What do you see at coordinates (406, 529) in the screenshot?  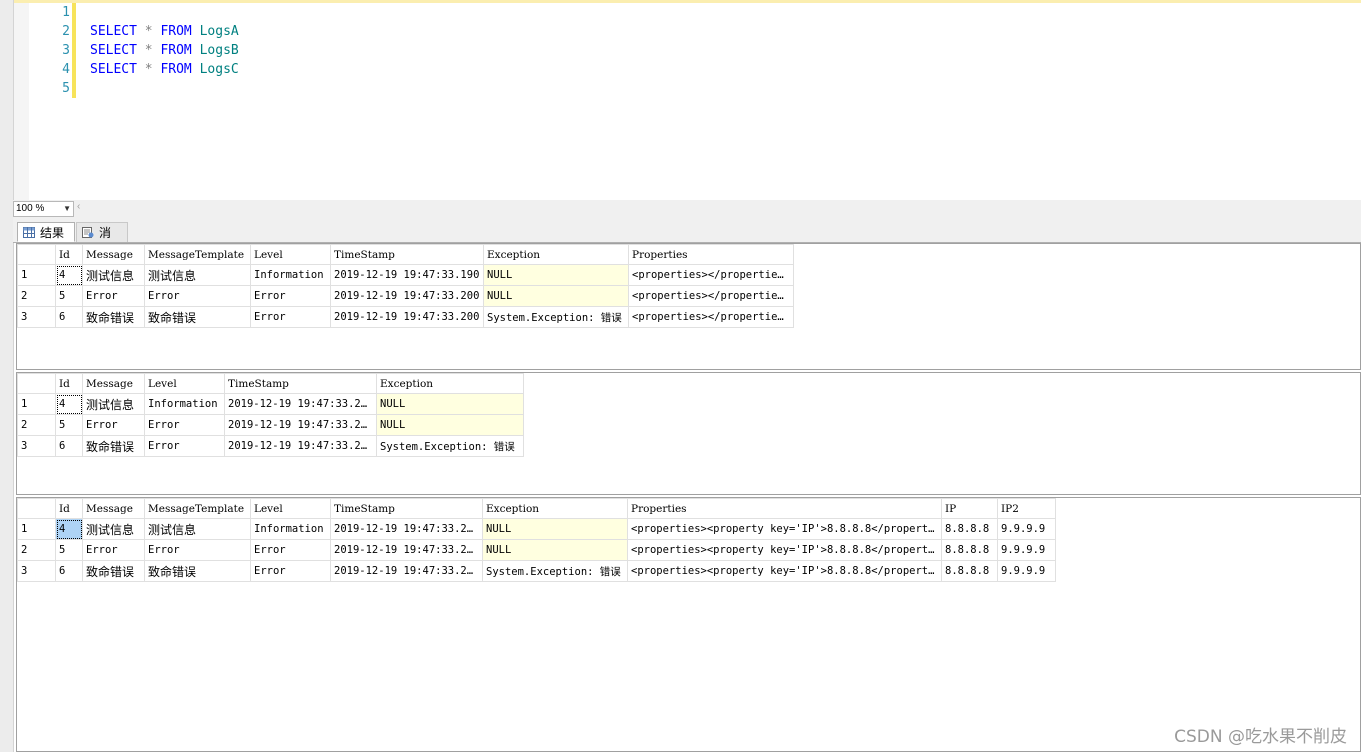 I see `table-cell: 2019-12-19 19:47:33.220` at bounding box center [406, 529].